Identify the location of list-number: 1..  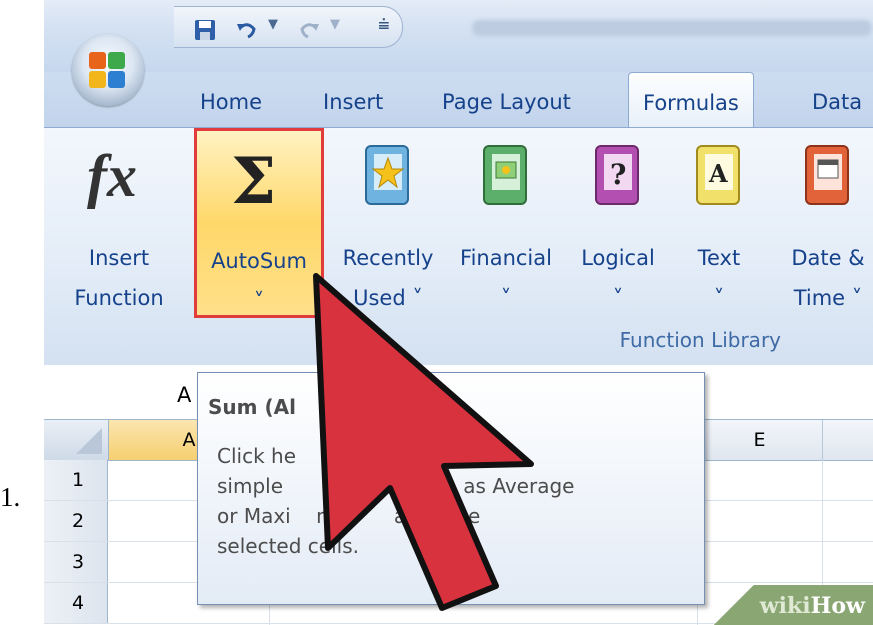
(10, 497).